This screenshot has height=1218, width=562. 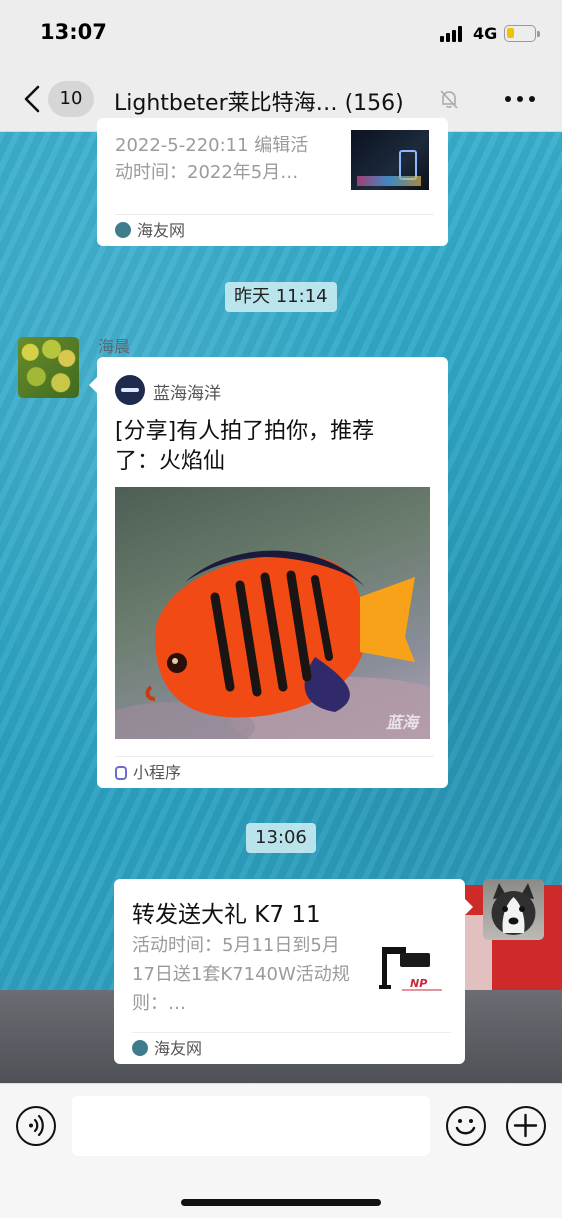 I want to click on sender-name: 海晨, so click(x=114, y=346).